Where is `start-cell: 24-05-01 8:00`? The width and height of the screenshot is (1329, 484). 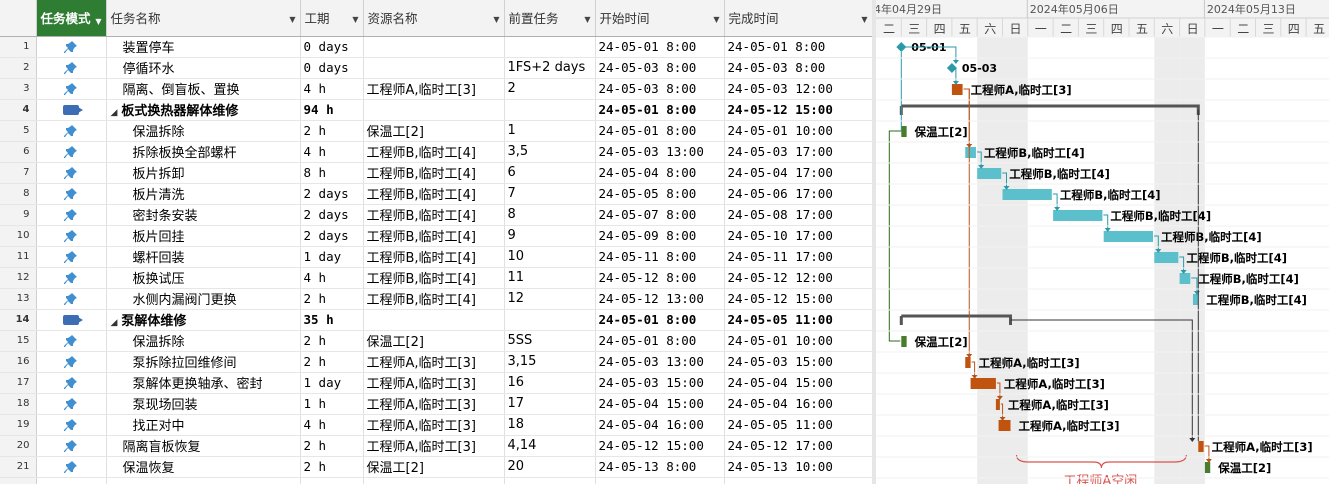
start-cell: 24-05-01 8:00 is located at coordinates (660, 131).